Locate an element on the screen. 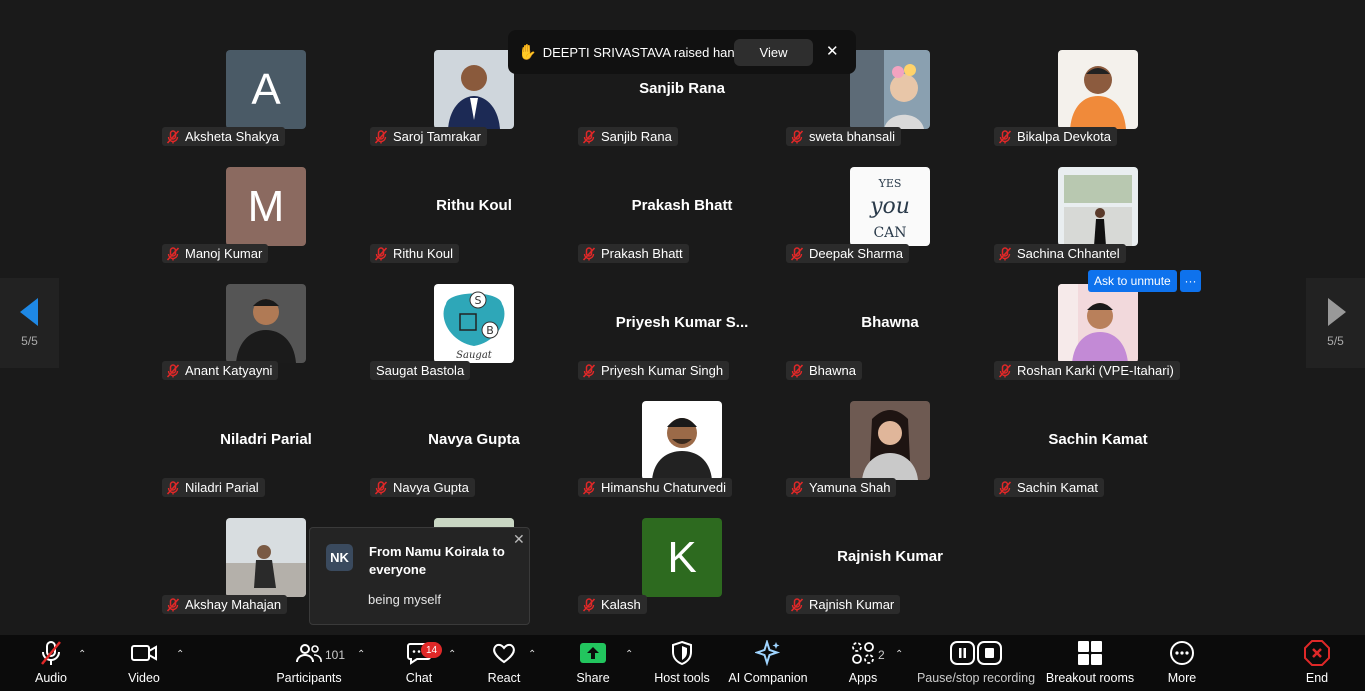 This screenshot has width=1365, height=691. react-options-caret-icon: ⌃ is located at coordinates (532, 654).